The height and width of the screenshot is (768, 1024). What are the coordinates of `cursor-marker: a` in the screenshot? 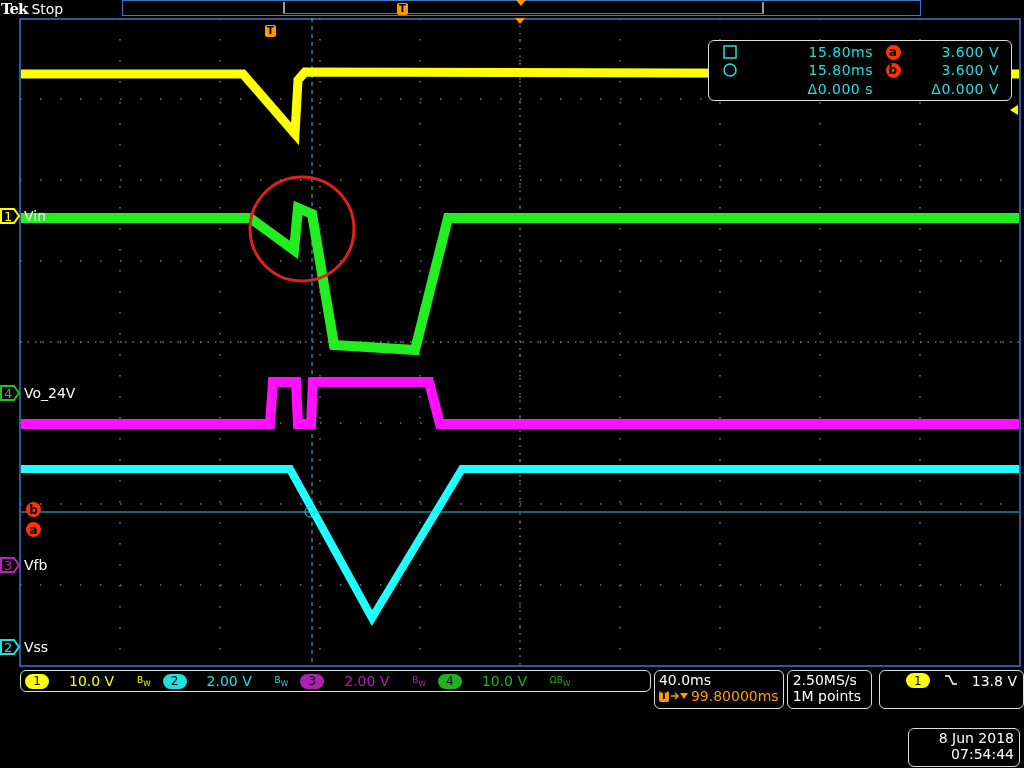 It's located at (33, 529).